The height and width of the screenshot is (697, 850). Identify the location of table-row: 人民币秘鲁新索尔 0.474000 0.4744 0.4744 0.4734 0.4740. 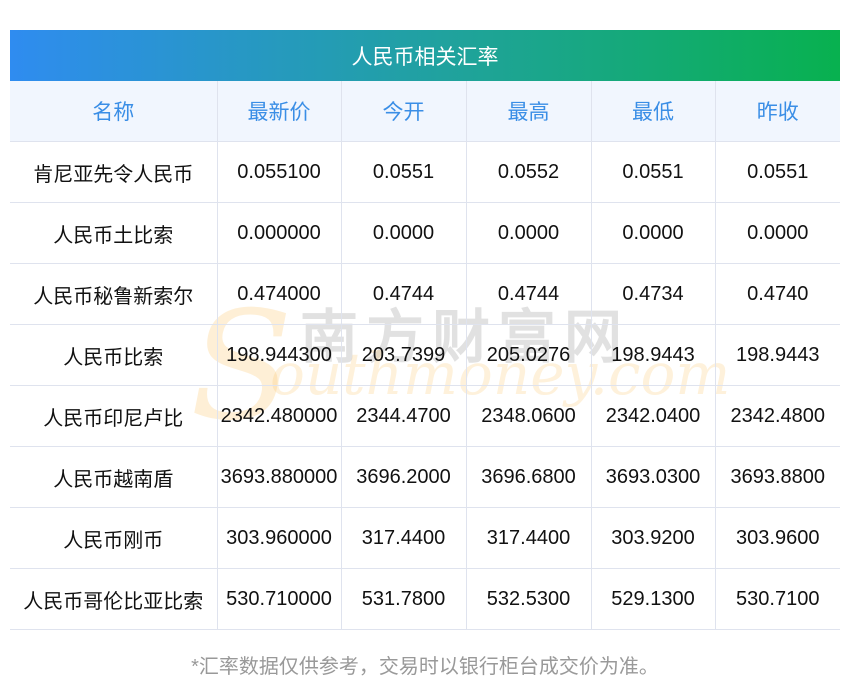
(425, 294).